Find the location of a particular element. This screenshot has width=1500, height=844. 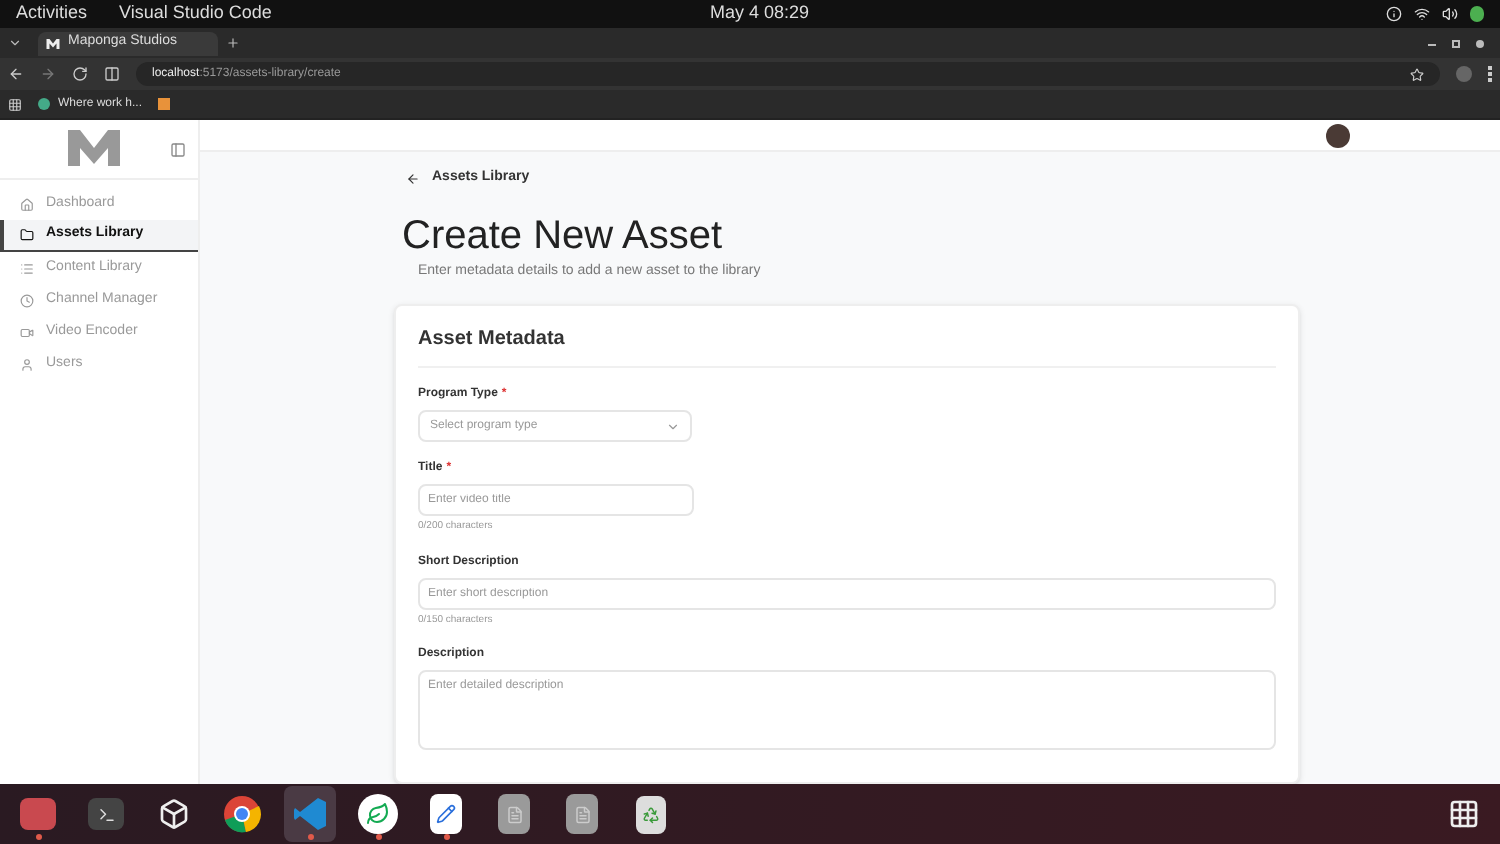

activities-button: Activities is located at coordinates (52, 14).